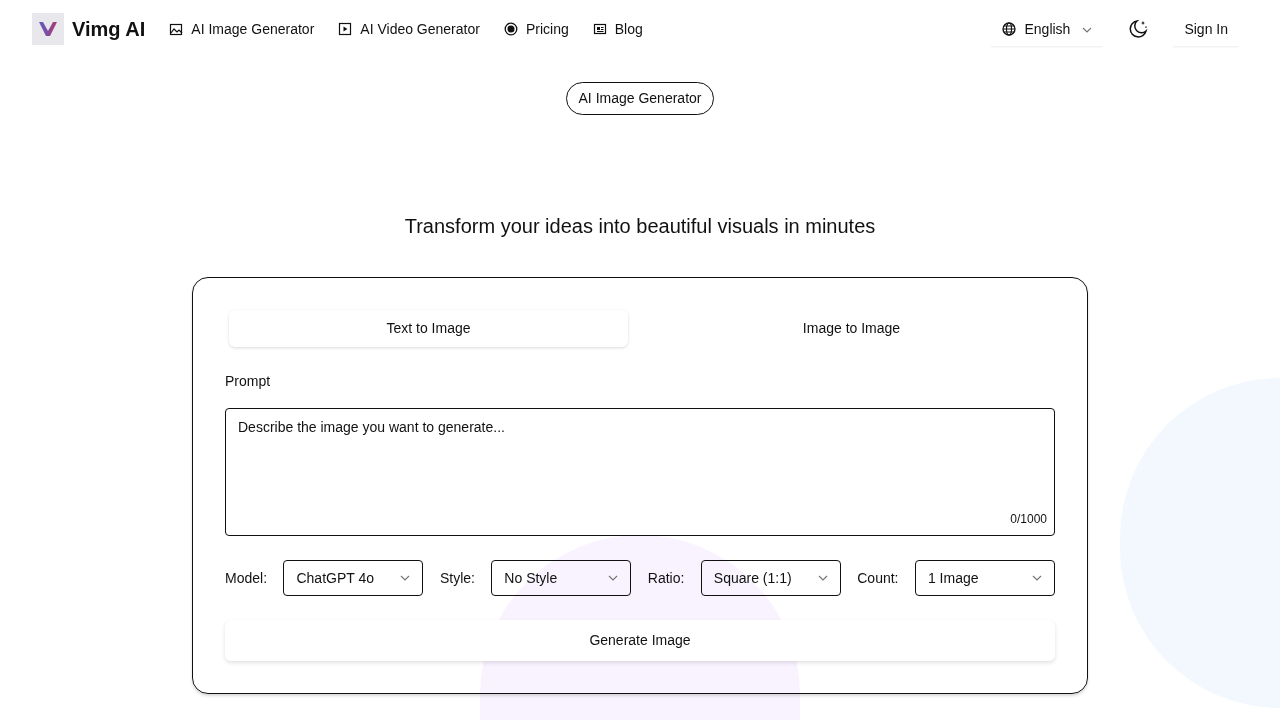 Image resolution: width=1280 pixels, height=720 pixels. Describe the element at coordinates (599, 29) in the screenshot. I see `newspaper-icon` at that location.